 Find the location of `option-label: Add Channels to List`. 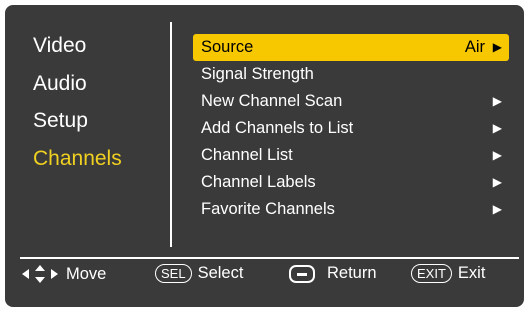

option-label: Add Channels to List is located at coordinates (277, 128).